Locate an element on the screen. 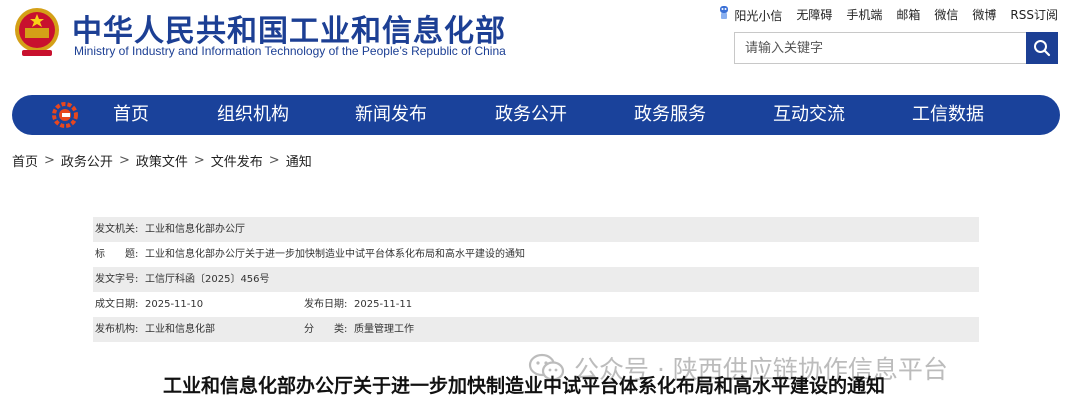 The image size is (1080, 413). meta-label: 发文机关: is located at coordinates (117, 229).